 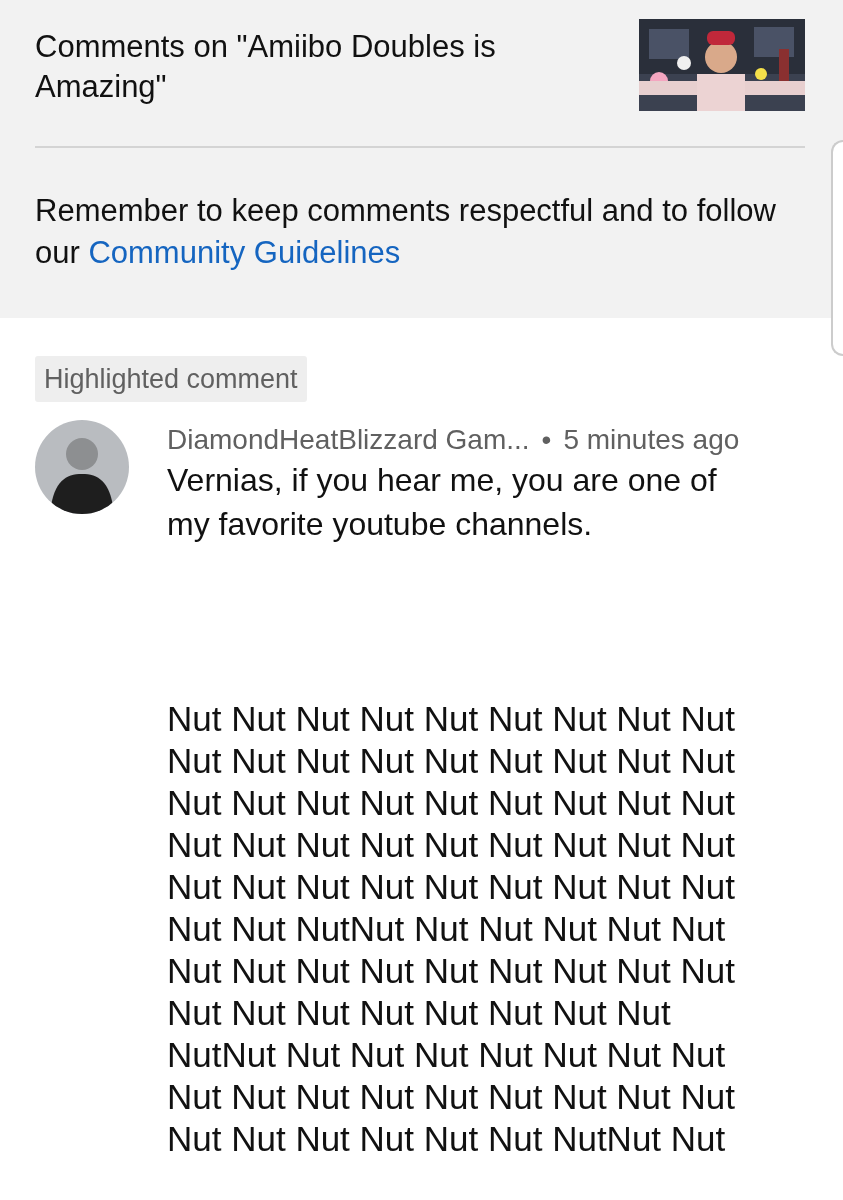 I want to click on comment-text-line: Nut Nut Nut Nut Nut Nut Nut Nut, so click(x=419, y=1013).